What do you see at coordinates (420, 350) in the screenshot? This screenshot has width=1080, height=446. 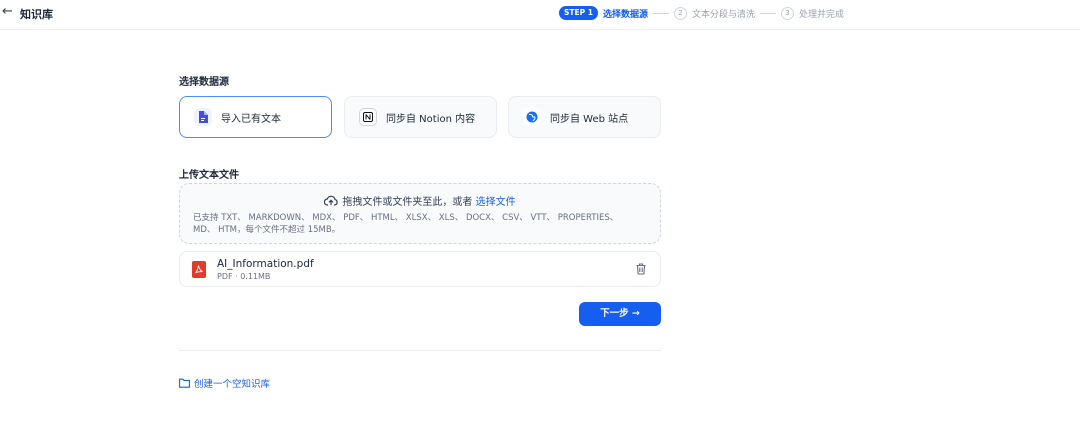 I see `divider` at bounding box center [420, 350].